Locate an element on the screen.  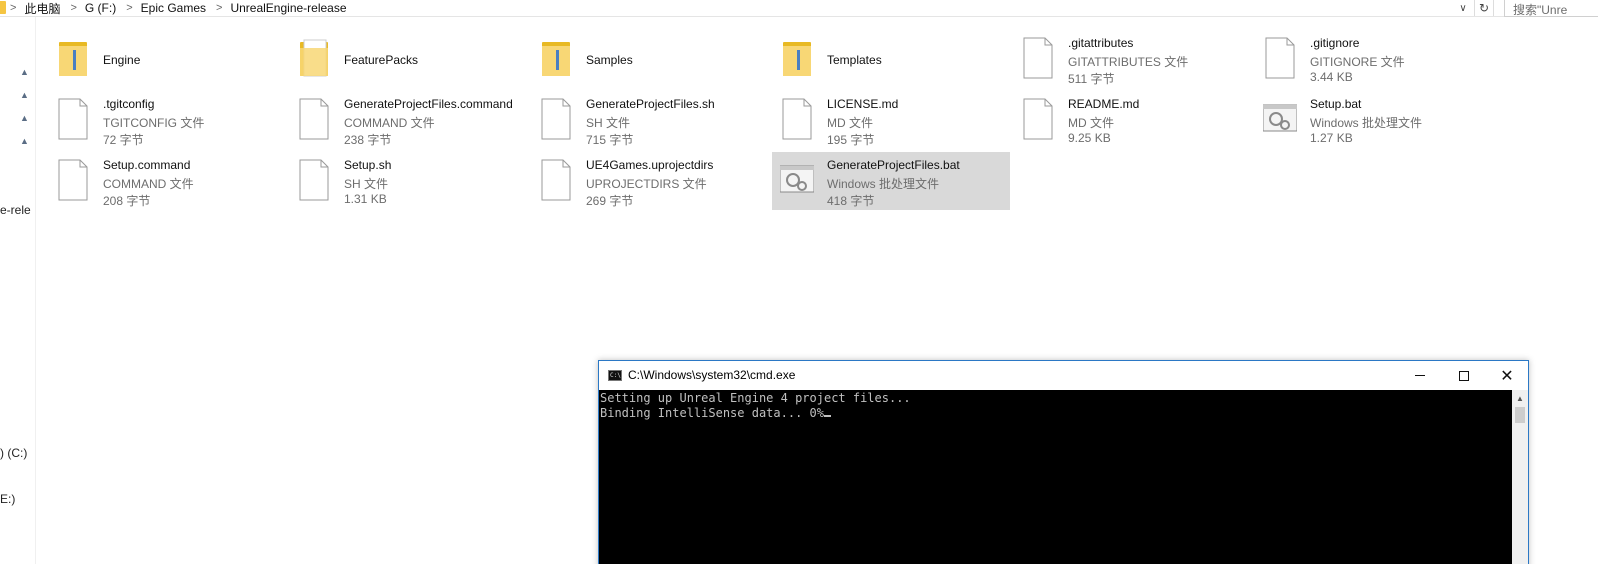
minimize-button is located at coordinates (1420, 375).